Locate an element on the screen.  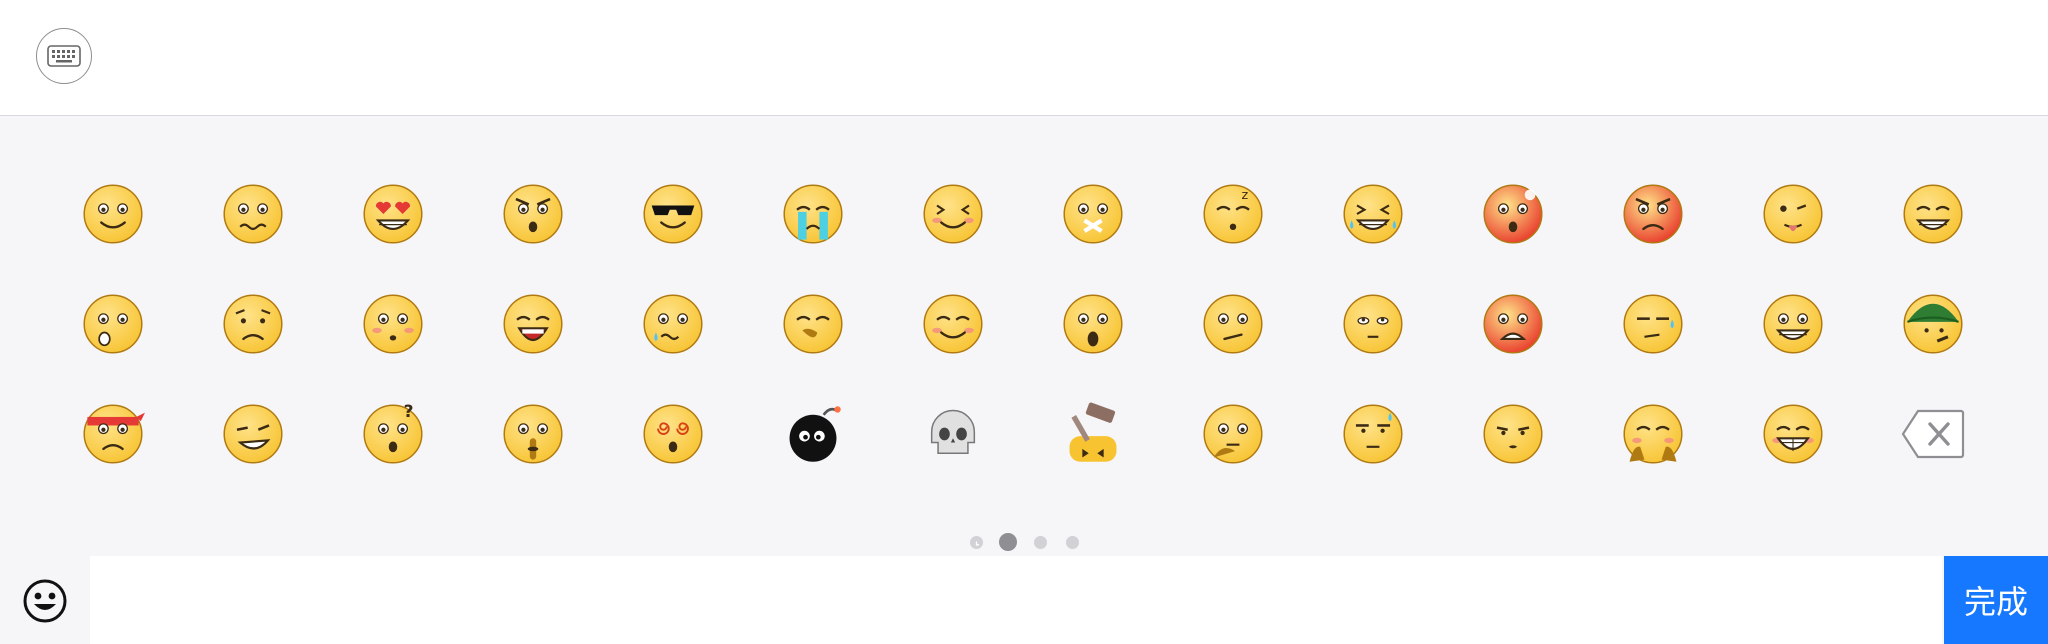
shocked-icon is located at coordinates (1093, 324).